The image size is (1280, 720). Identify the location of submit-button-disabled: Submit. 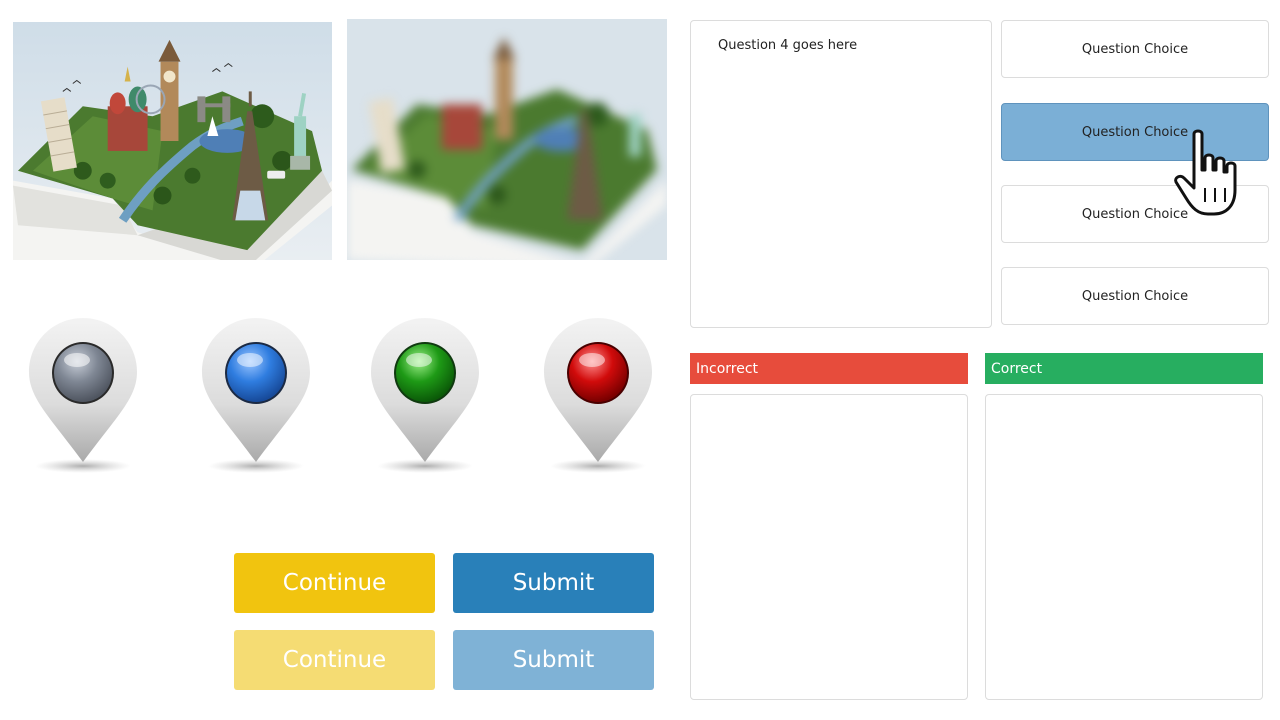
(553, 660).